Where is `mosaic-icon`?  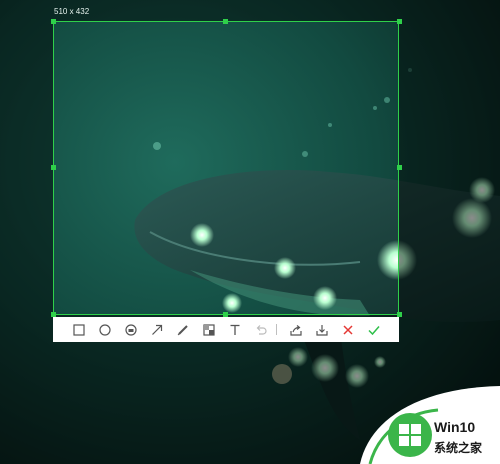
mosaic-icon is located at coordinates (131, 329).